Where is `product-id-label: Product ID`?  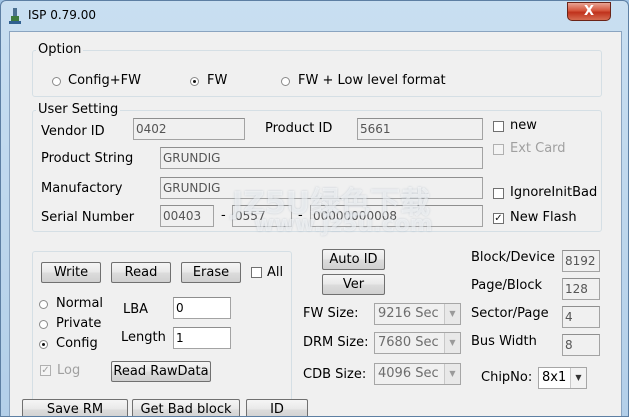
product-id-label: Product ID is located at coordinates (299, 128).